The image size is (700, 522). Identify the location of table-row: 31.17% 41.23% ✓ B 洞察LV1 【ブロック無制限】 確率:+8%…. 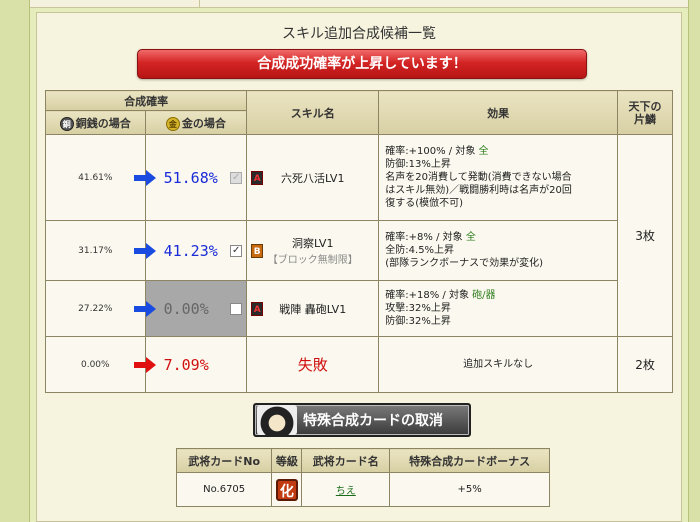
(359, 250).